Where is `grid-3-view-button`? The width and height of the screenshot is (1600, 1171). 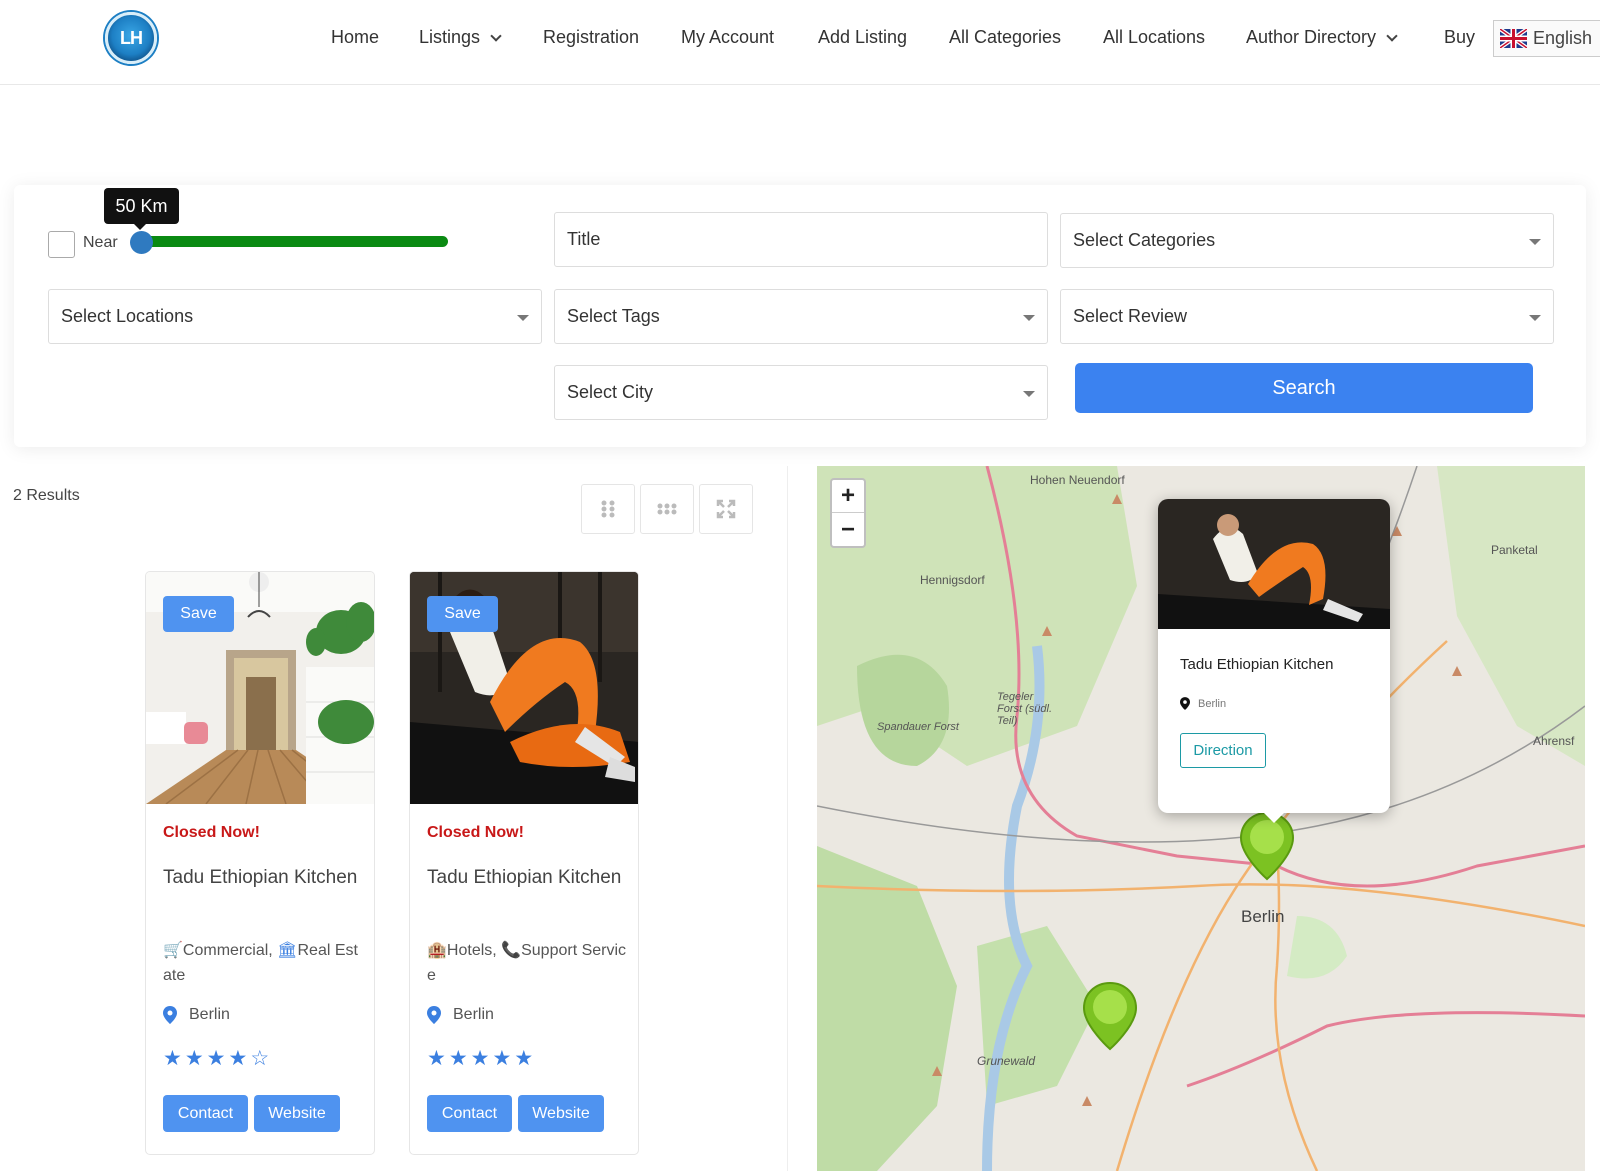
grid-3-view-button is located at coordinates (667, 509).